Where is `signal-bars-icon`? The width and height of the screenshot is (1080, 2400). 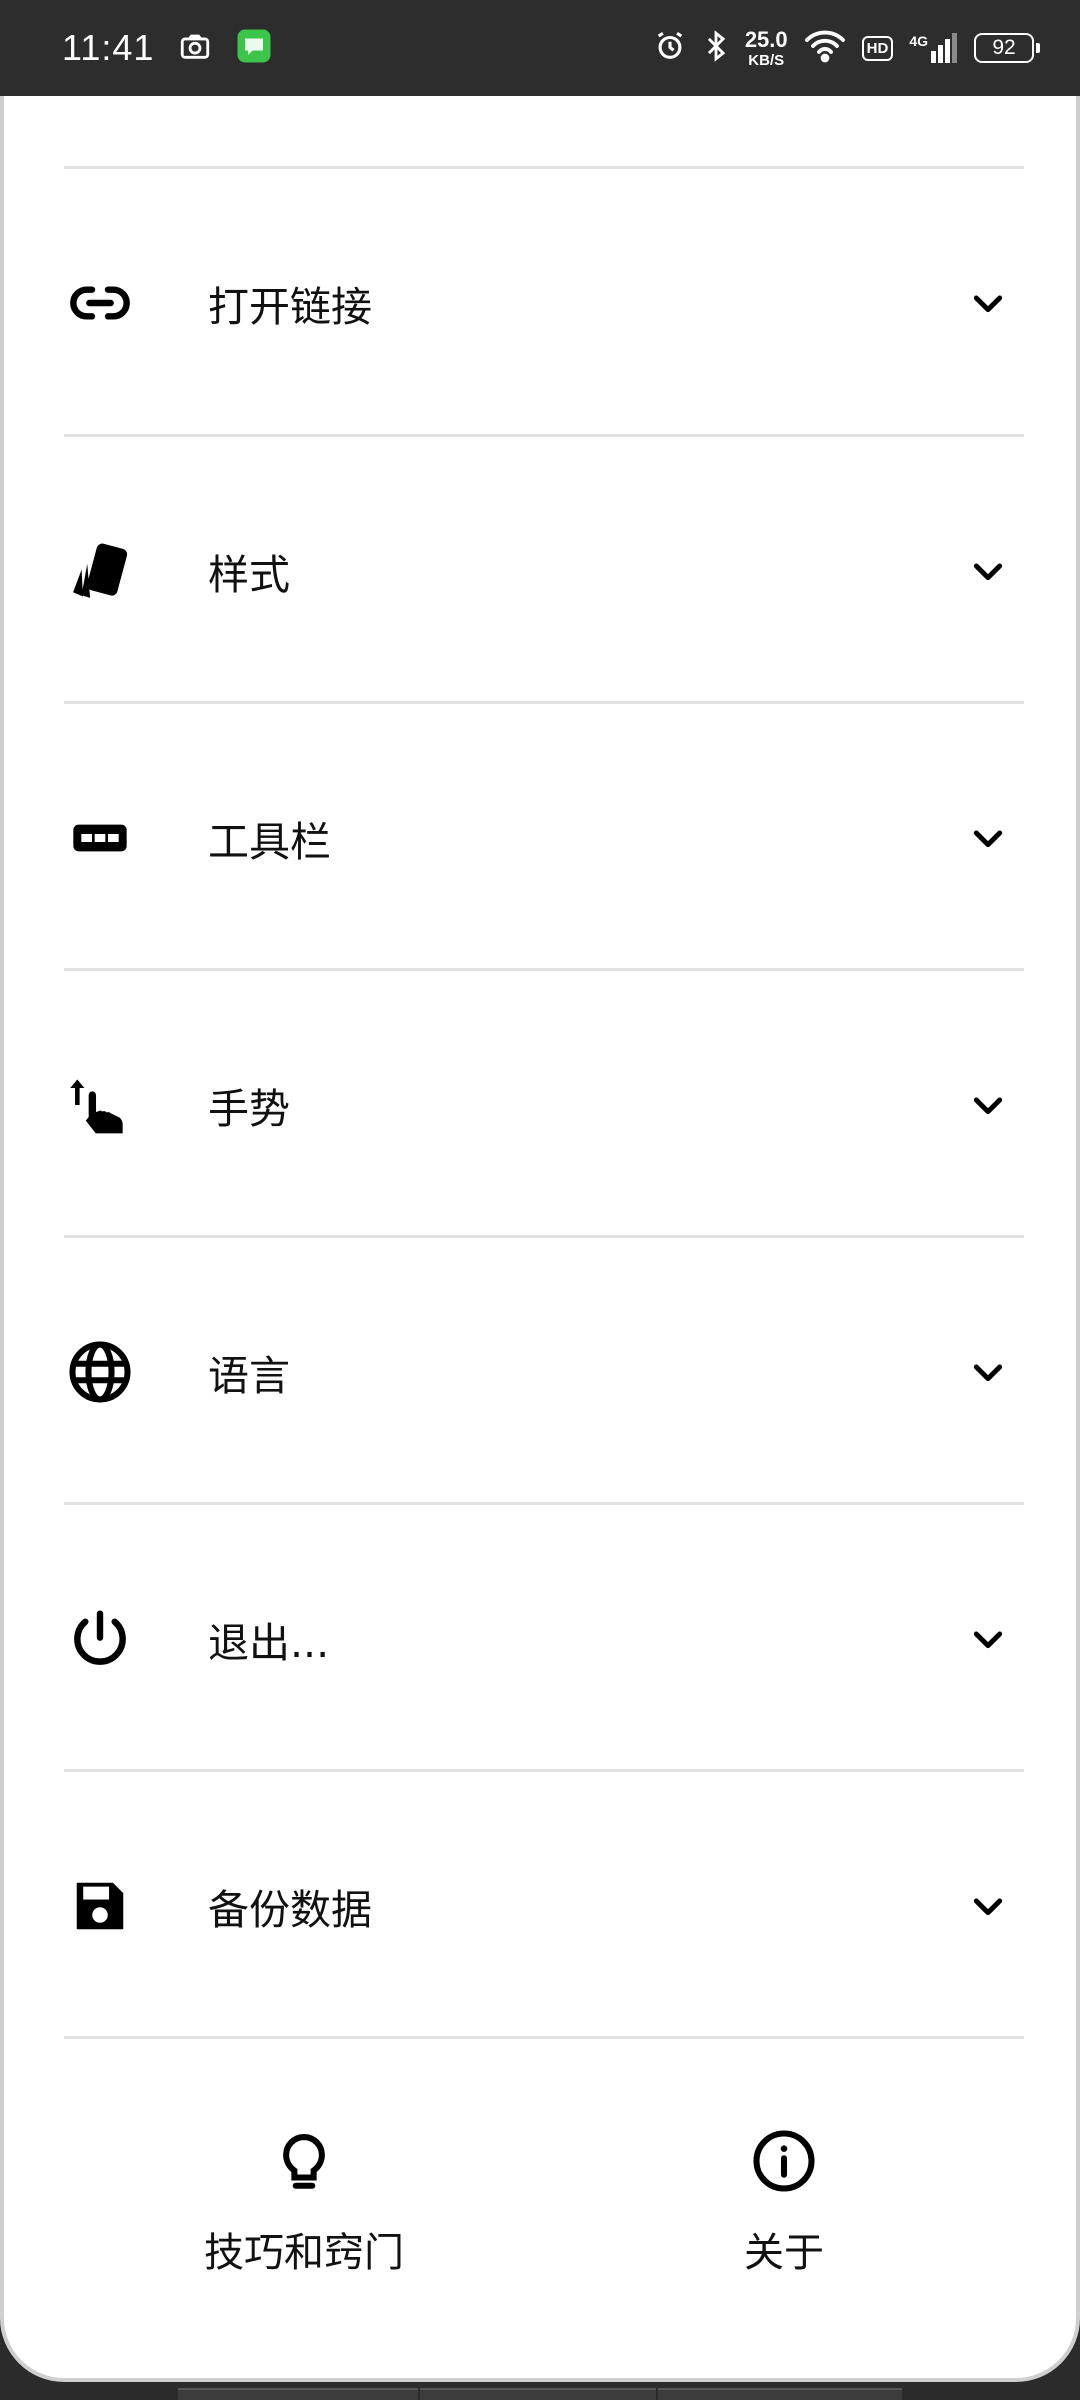 signal-bars-icon is located at coordinates (944, 48).